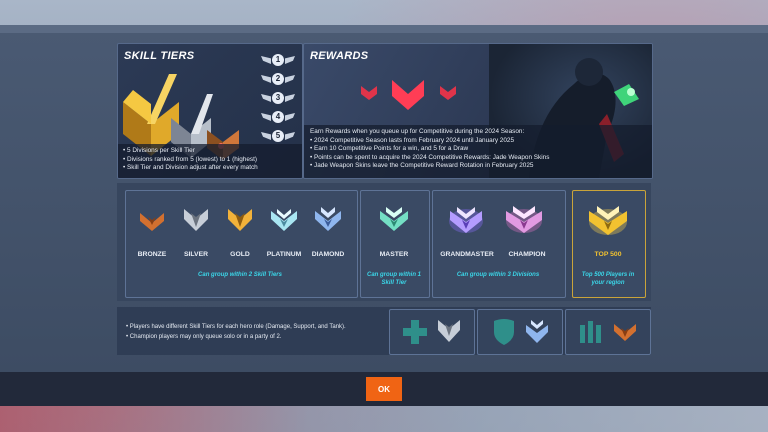  Describe the element at coordinates (339, 56) in the screenshot. I see `rewards-title: REWARDS` at that location.